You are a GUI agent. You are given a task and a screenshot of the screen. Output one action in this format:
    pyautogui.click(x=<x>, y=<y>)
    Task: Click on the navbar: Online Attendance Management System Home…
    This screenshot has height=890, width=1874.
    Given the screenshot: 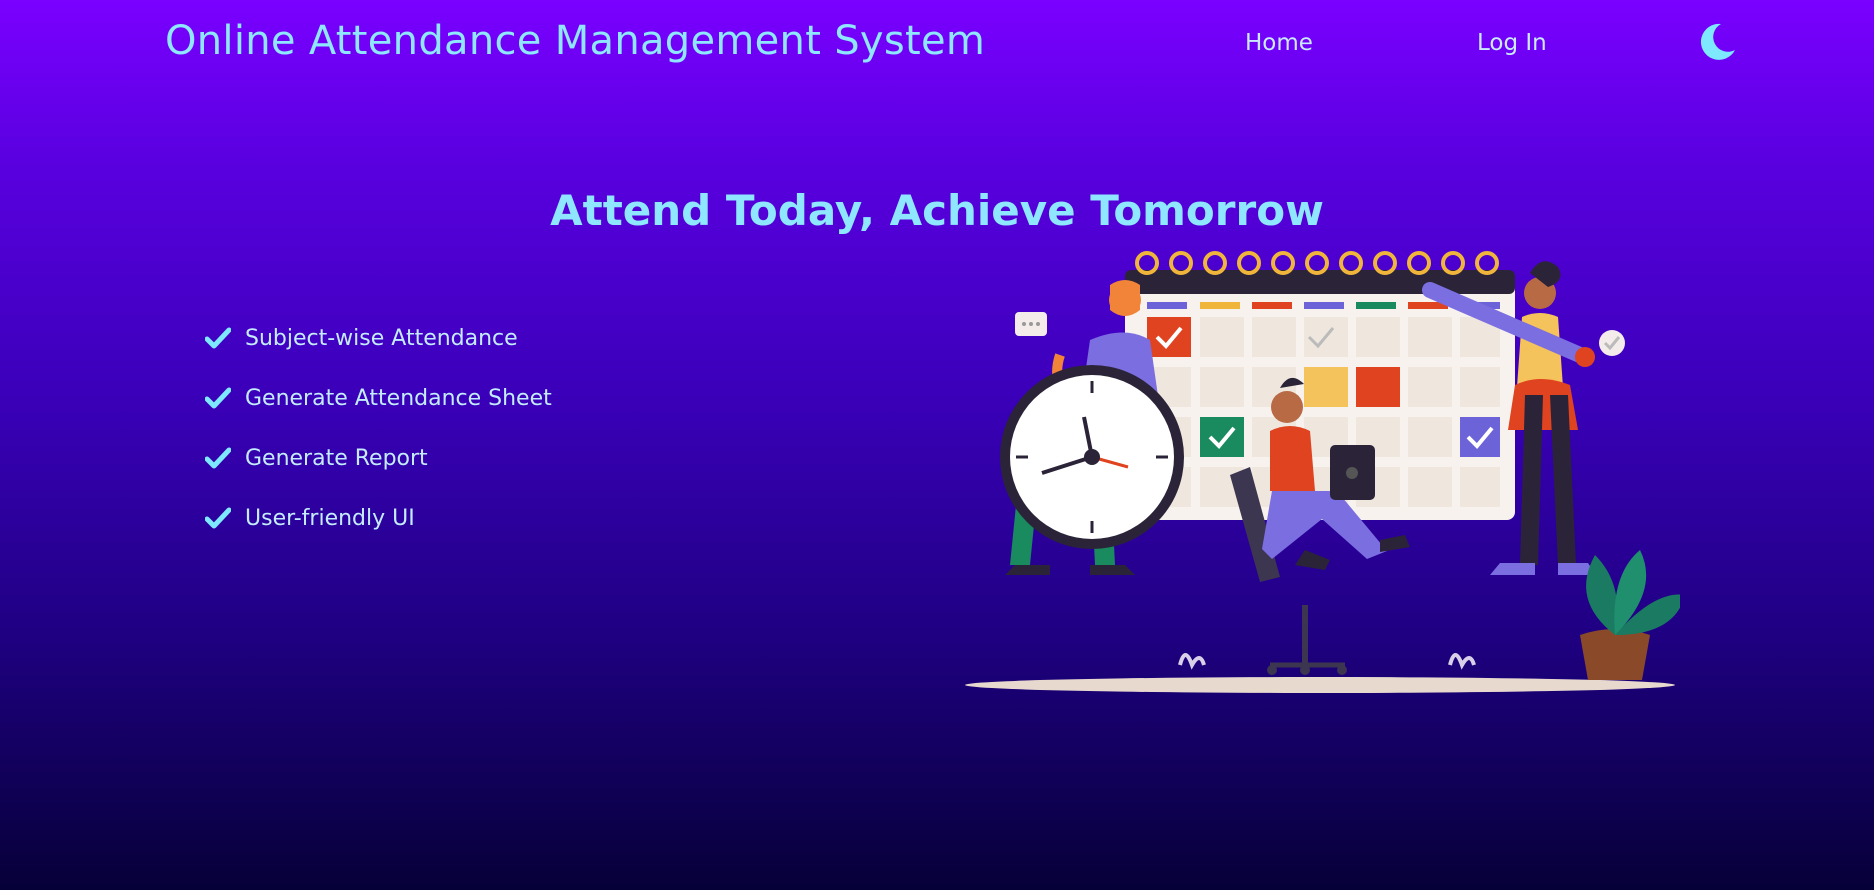 What is the action you would take?
    pyautogui.click(x=937, y=46)
    